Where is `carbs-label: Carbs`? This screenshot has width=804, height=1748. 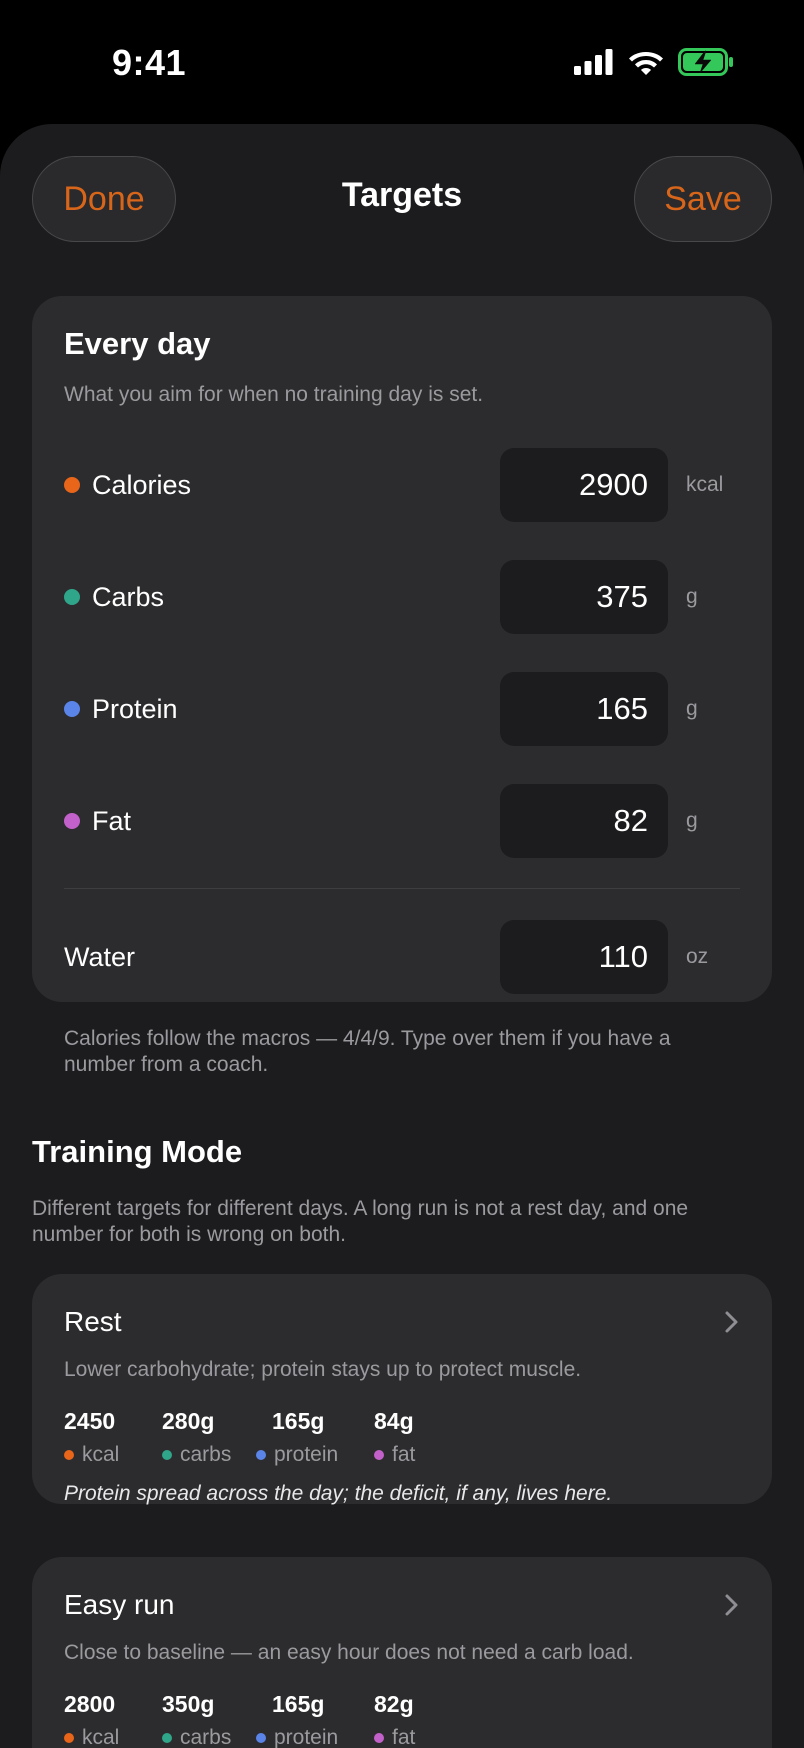
carbs-label: Carbs is located at coordinates (128, 597).